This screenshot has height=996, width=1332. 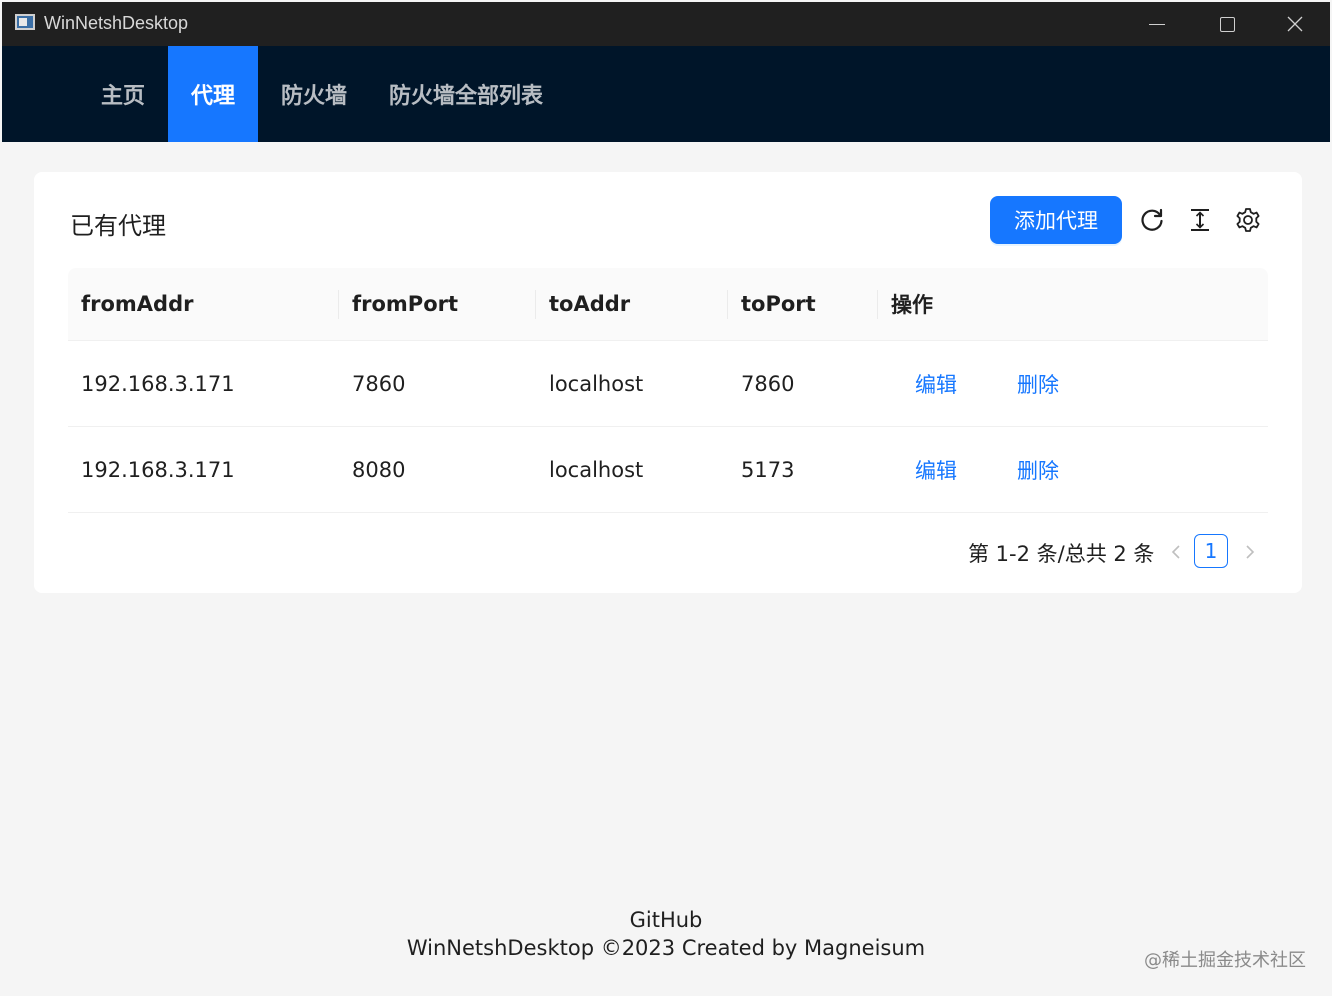 I want to click on chevron-right-icon, so click(x=1250, y=552).